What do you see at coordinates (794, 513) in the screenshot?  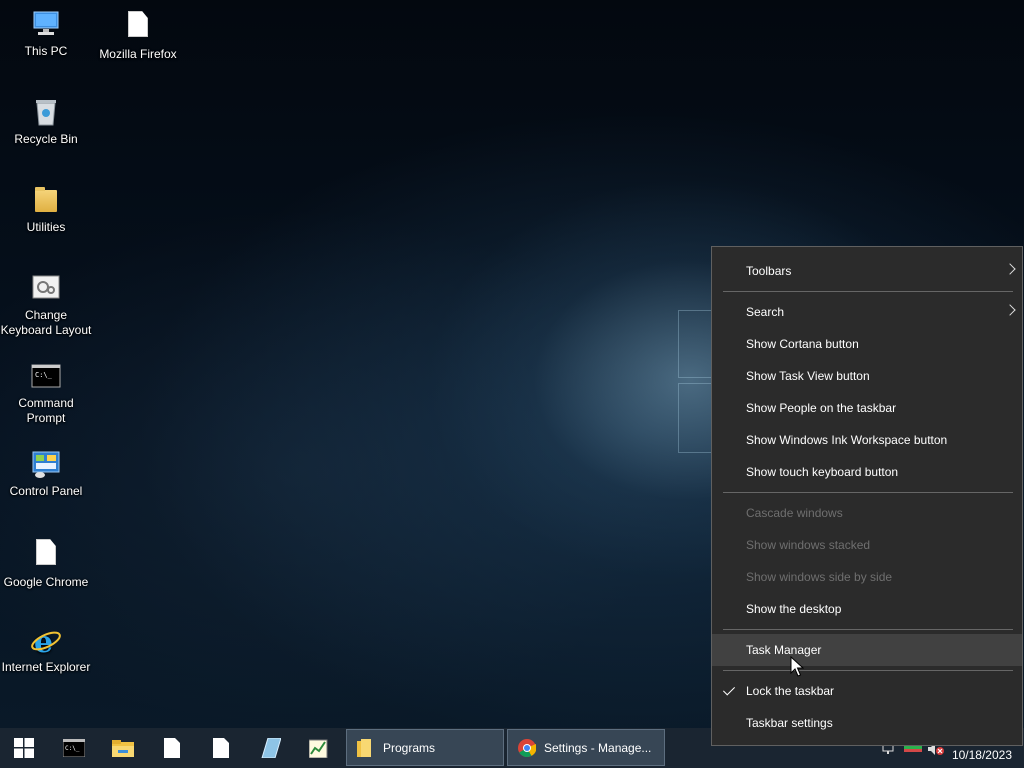 I see `menu-item-label: Cascade windows` at bounding box center [794, 513].